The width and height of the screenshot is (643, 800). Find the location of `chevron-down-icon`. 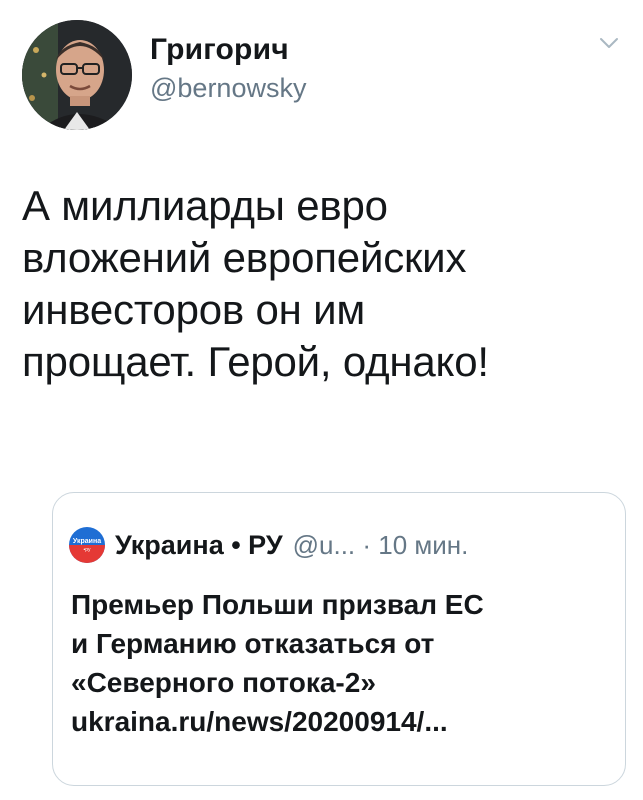

chevron-down-icon is located at coordinates (609, 43).